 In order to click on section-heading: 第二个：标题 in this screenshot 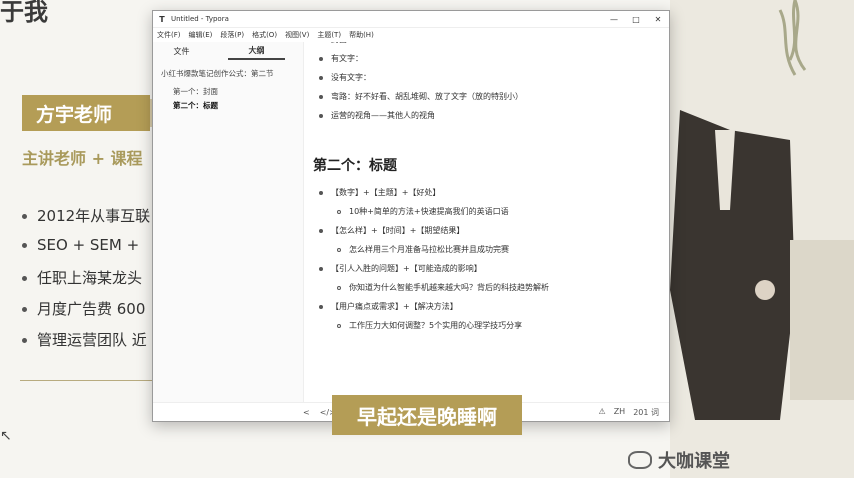, I will do `click(355, 166)`.